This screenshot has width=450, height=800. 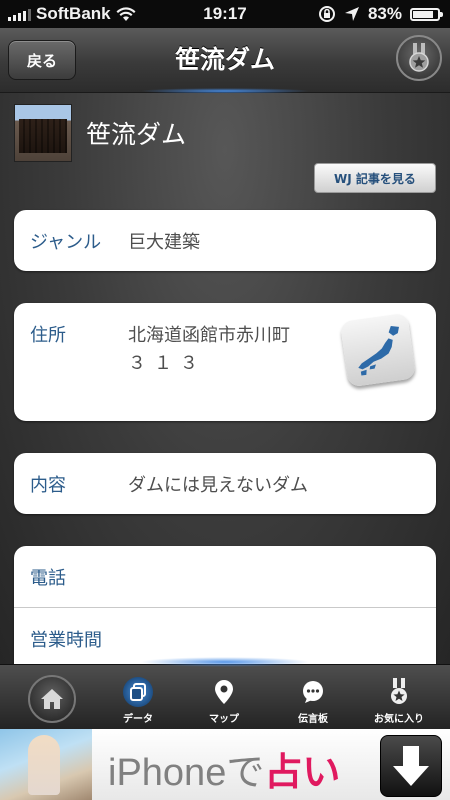 I want to click on status-bar: SoftBank 19:17 83%, so click(x=225, y=14).